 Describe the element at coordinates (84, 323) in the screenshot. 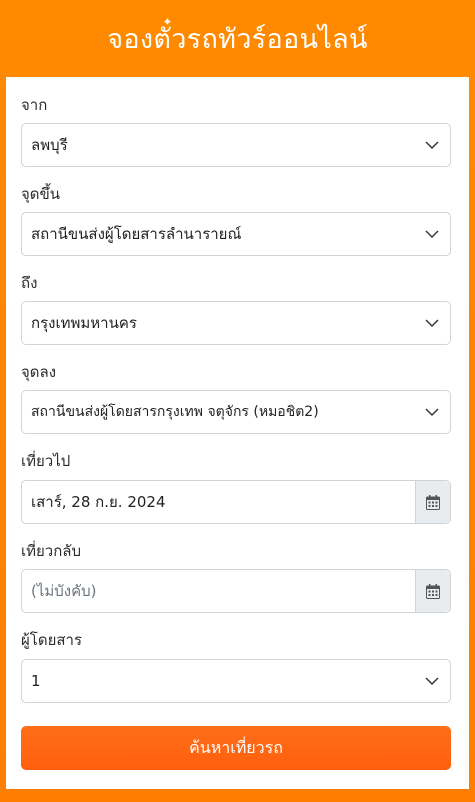

I see `destination-value: กรุงเทพมหานคร` at that location.